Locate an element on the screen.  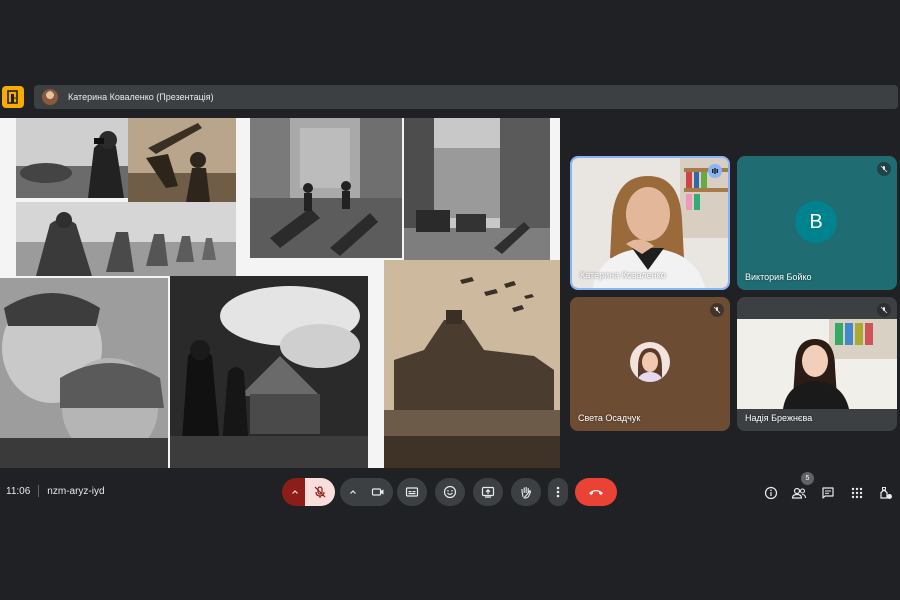
participant-tile-nadiya: Надія Брежнєва is located at coordinates (817, 364).